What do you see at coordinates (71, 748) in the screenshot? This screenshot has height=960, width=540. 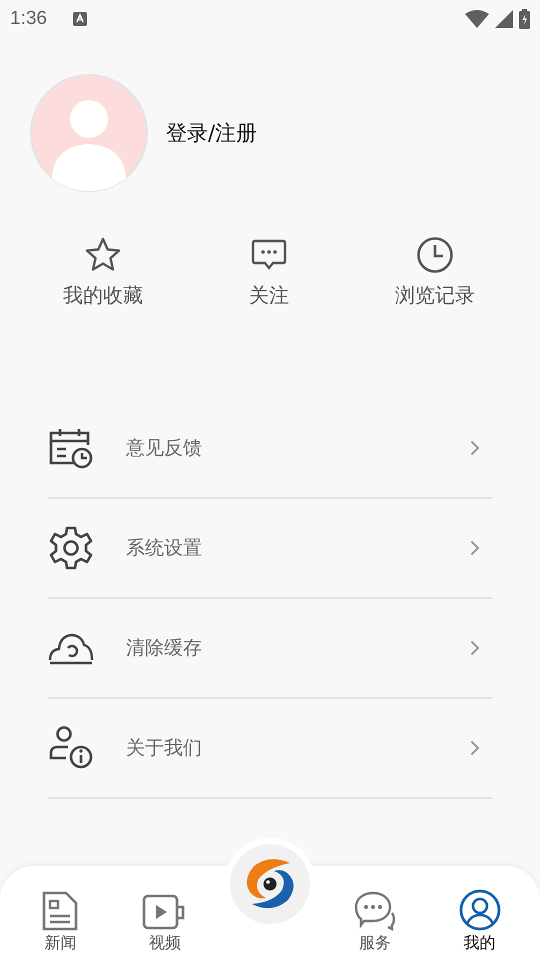 I see `user-info-icon` at bounding box center [71, 748].